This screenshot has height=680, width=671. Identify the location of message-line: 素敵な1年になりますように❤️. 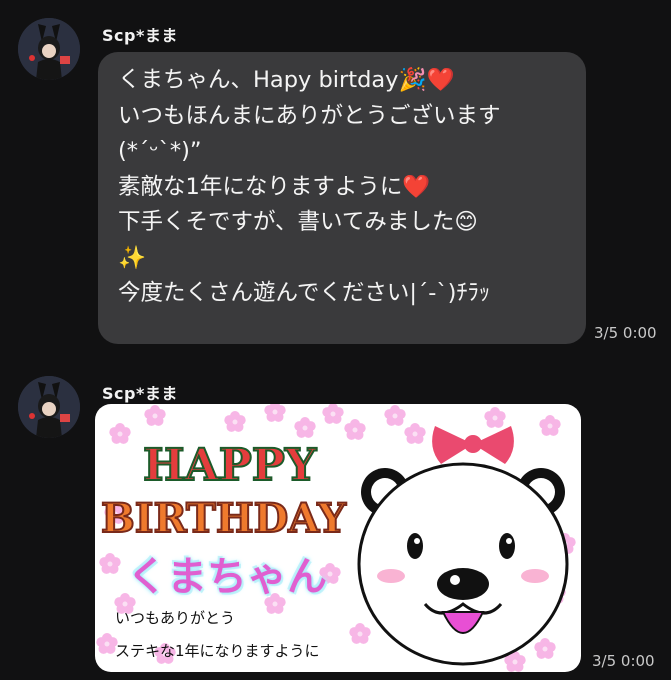
(274, 186).